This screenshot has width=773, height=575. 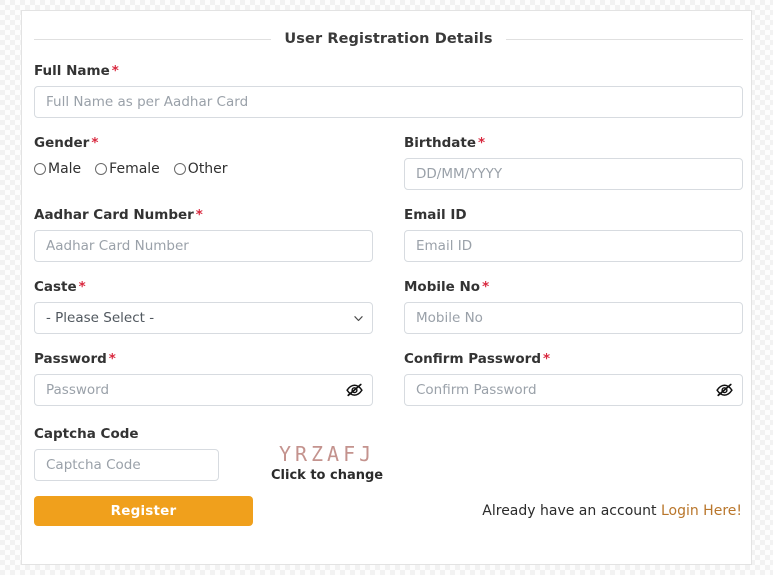 I want to click on mobile-label: Mobile No *, so click(x=573, y=287).